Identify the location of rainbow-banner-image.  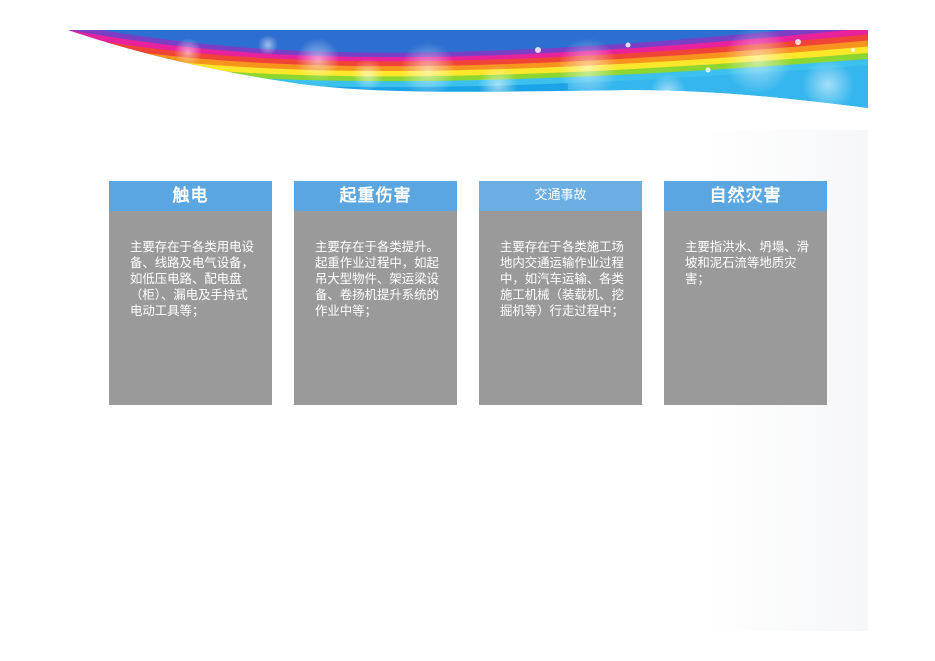
(468, 87).